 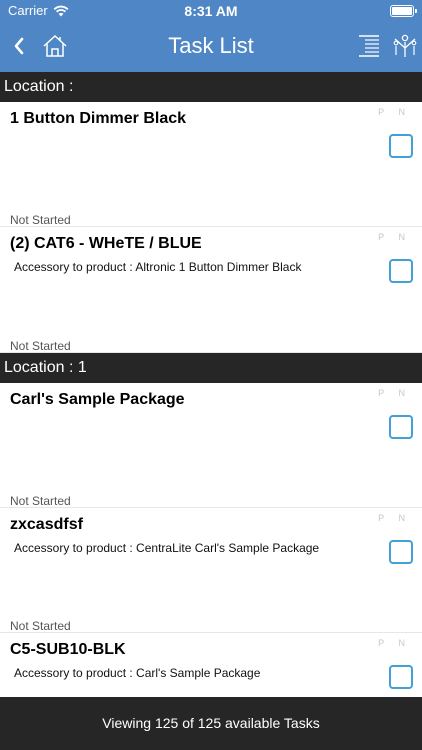 I want to click on task-title: (2) CAT6 - WHeTE / BLUE, so click(x=106, y=243).